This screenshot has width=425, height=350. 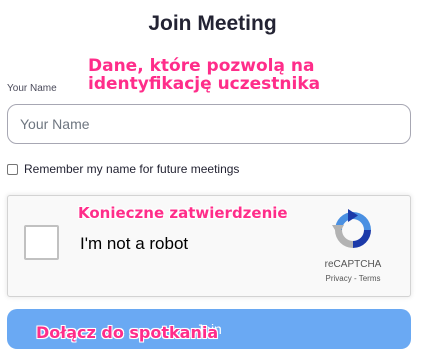 What do you see at coordinates (212, 23) in the screenshot?
I see `page-title: Join Meeting` at bounding box center [212, 23].